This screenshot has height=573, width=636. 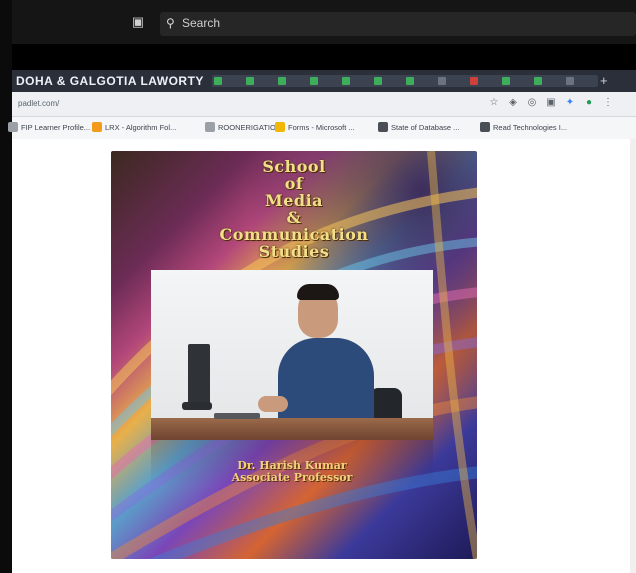 What do you see at coordinates (589, 103) in the screenshot?
I see `profile-icon: ●` at bounding box center [589, 103].